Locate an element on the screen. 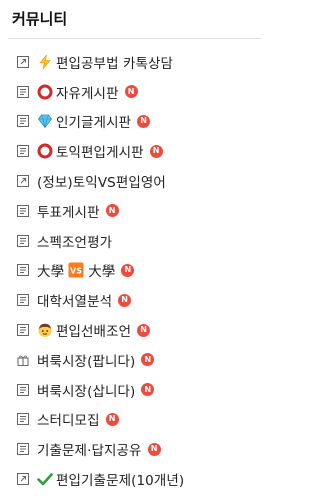  board-item-spec-review: 스펙조언평가 is located at coordinates (134, 241).